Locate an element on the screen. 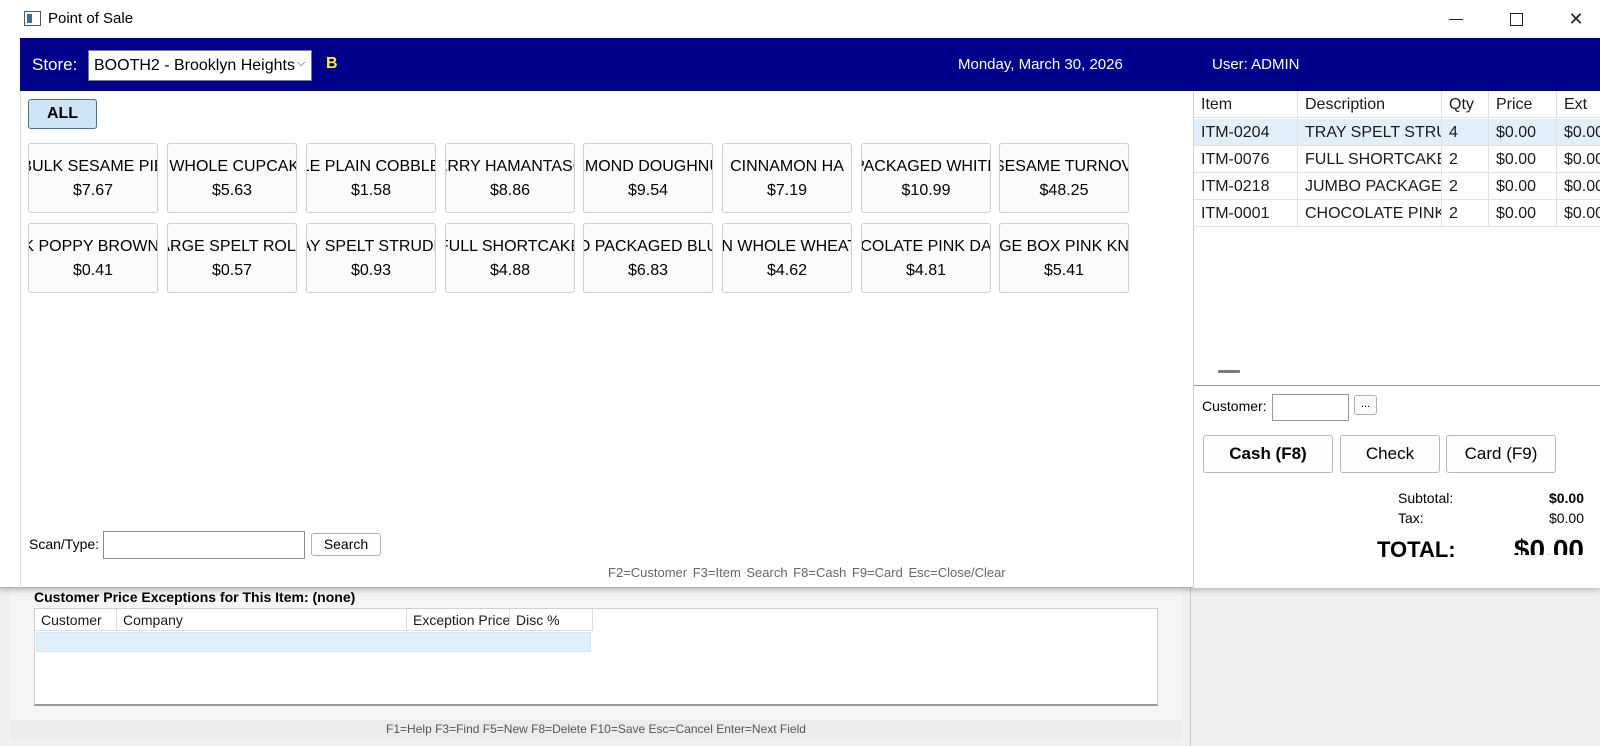  cart-col-qty: Qty is located at coordinates (1465, 104).